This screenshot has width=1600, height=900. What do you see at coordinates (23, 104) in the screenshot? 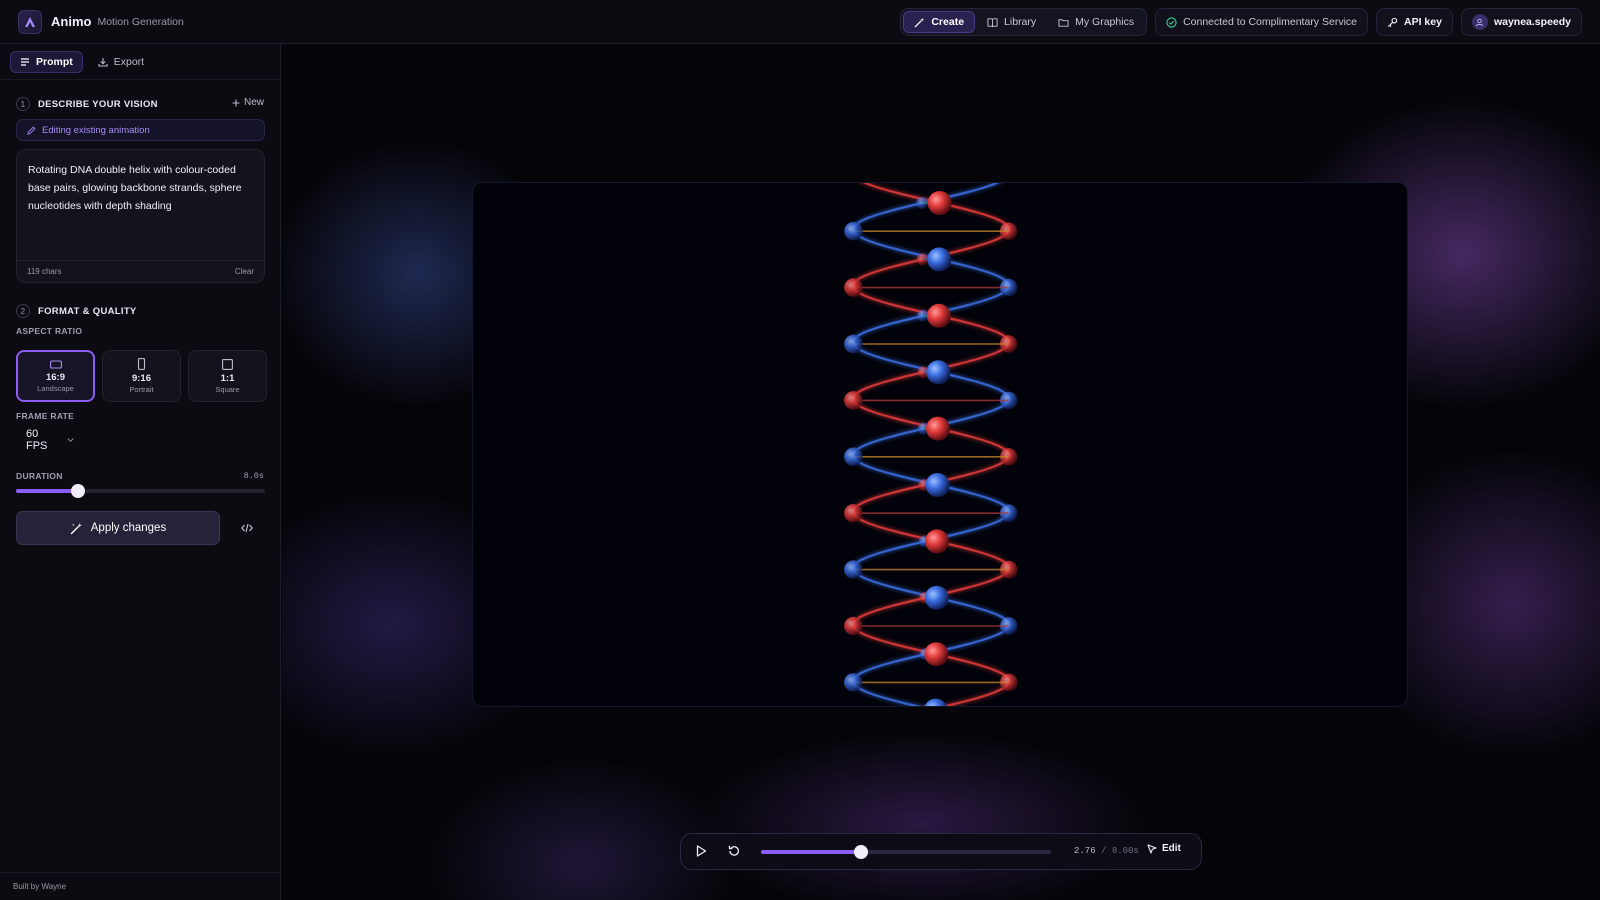
I see `step-number: 1` at bounding box center [23, 104].